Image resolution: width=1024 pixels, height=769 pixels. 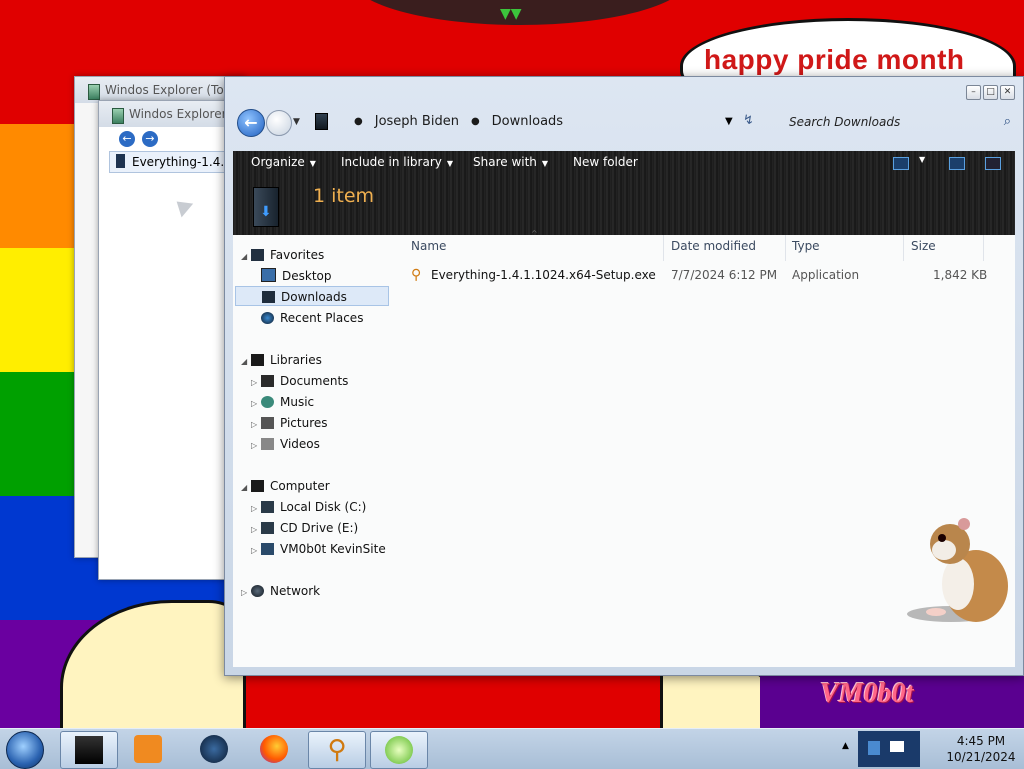 I want to click on globe-icon, so click(x=214, y=749).